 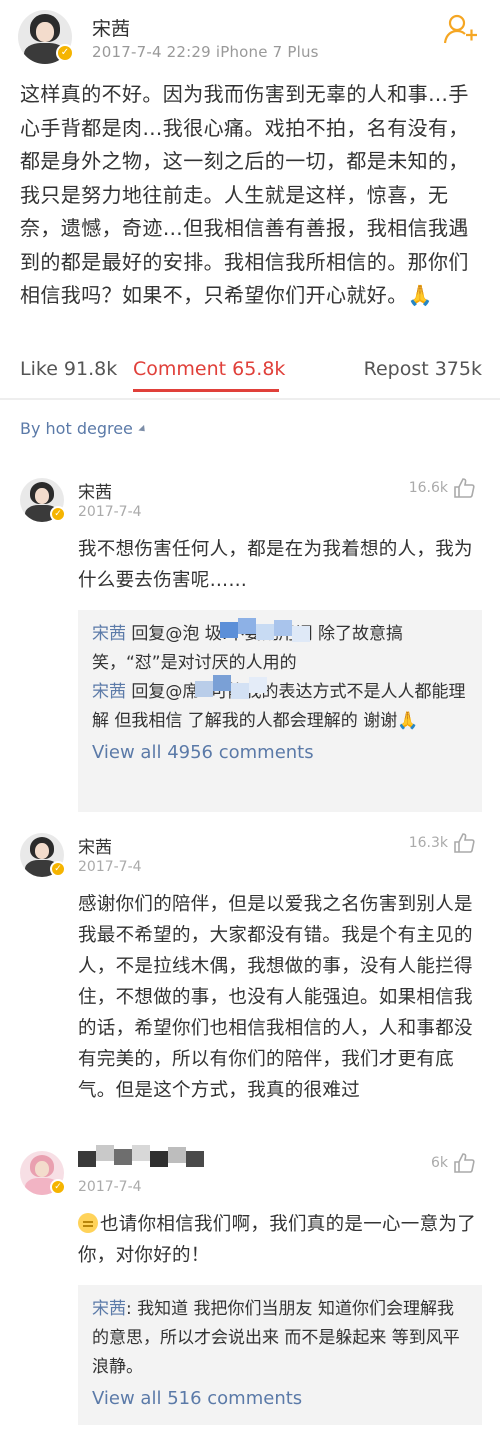 I want to click on active-tab-indicator, so click(x=206, y=390).